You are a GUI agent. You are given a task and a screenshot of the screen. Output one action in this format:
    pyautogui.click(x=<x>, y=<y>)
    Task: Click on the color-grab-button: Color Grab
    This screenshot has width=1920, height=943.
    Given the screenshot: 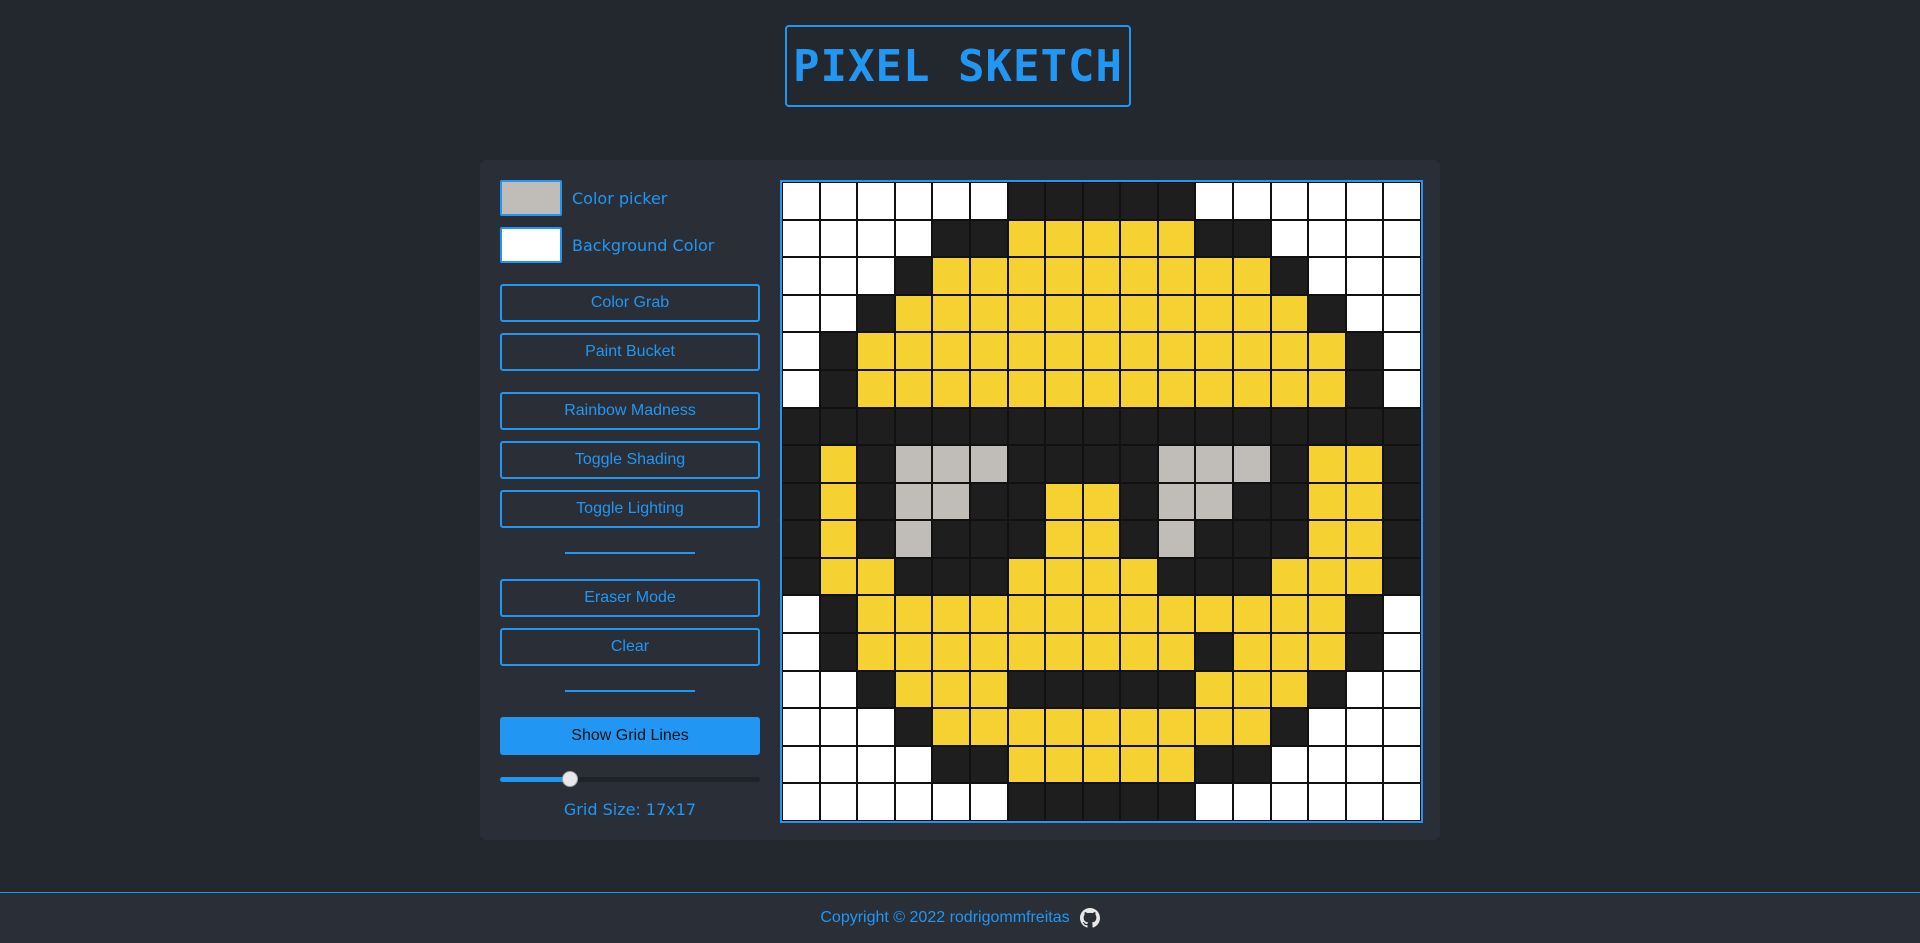 What is the action you would take?
    pyautogui.click(x=630, y=303)
    